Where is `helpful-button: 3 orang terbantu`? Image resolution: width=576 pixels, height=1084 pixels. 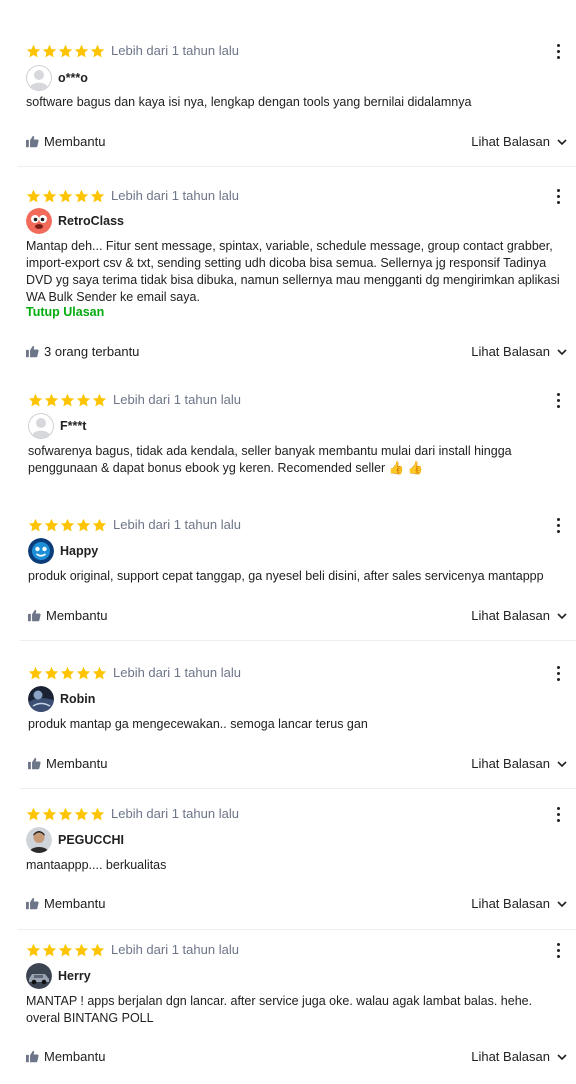
helpful-button: 3 orang terbantu is located at coordinates (82, 351).